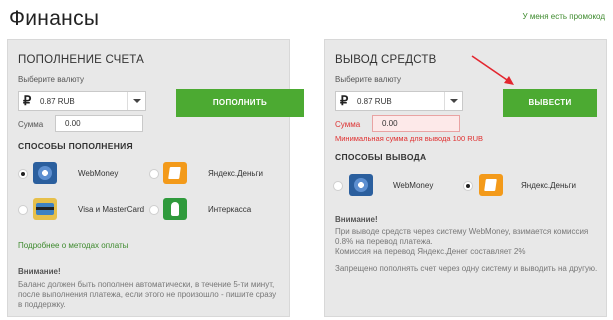  I want to click on deposit-method-webmoney: WebMoney, so click(78, 174).